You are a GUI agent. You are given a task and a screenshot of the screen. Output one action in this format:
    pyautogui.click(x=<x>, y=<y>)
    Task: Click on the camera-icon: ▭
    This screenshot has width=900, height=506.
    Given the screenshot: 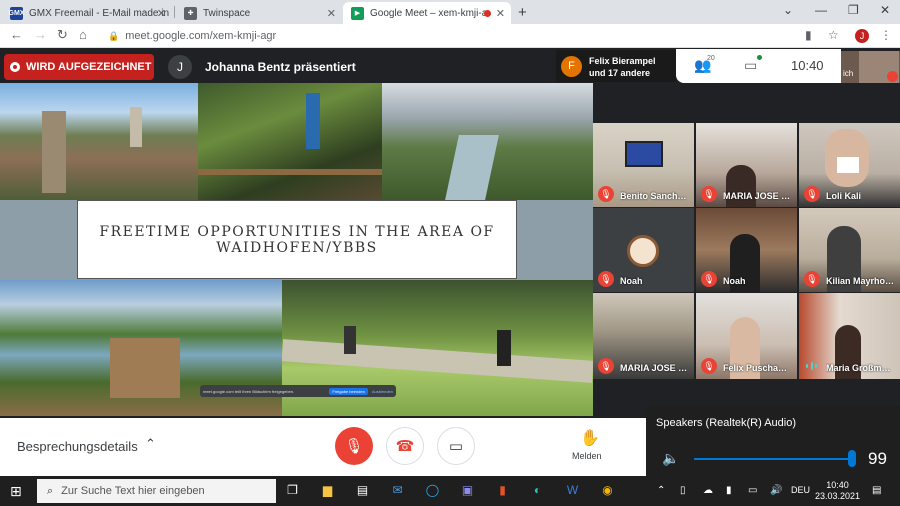 What is the action you would take?
    pyautogui.click(x=456, y=446)
    